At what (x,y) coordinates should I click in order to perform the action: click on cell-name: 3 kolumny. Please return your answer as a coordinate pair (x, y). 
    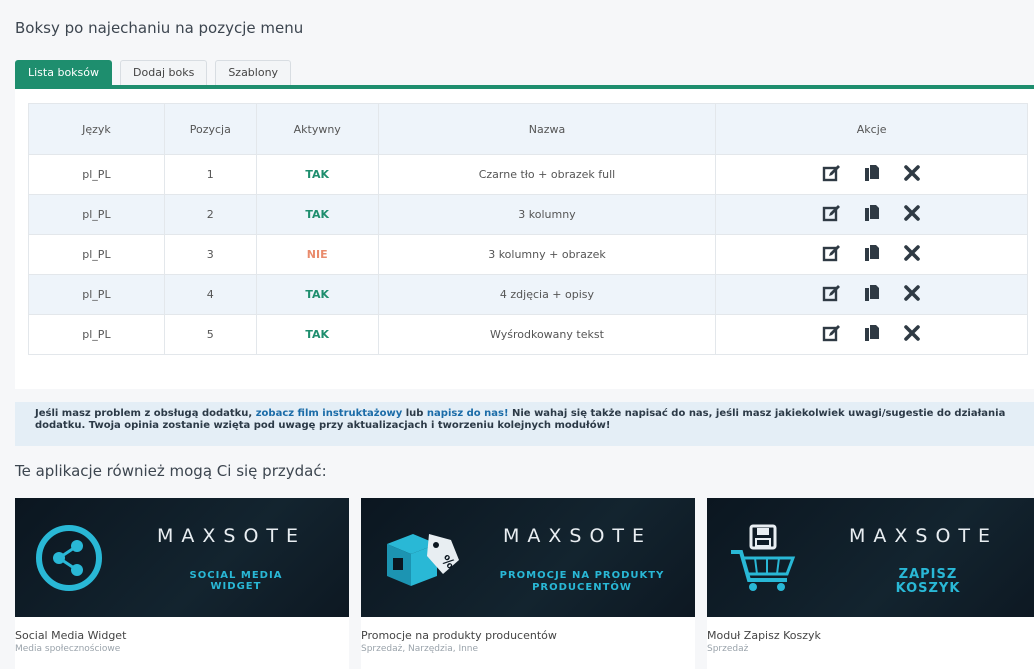
    Looking at the image, I should click on (547, 214).